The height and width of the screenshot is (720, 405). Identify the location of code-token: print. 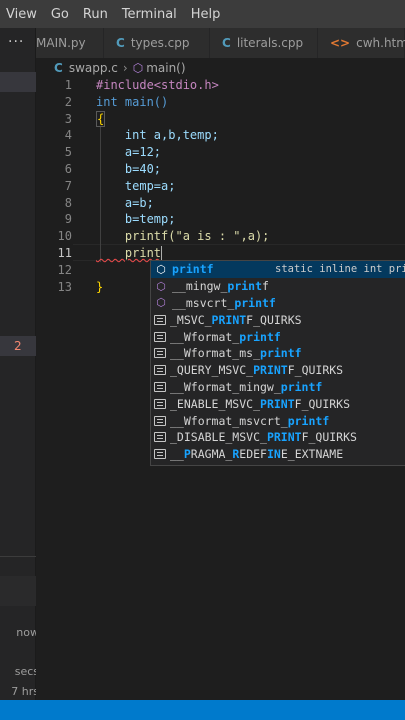
(129, 253).